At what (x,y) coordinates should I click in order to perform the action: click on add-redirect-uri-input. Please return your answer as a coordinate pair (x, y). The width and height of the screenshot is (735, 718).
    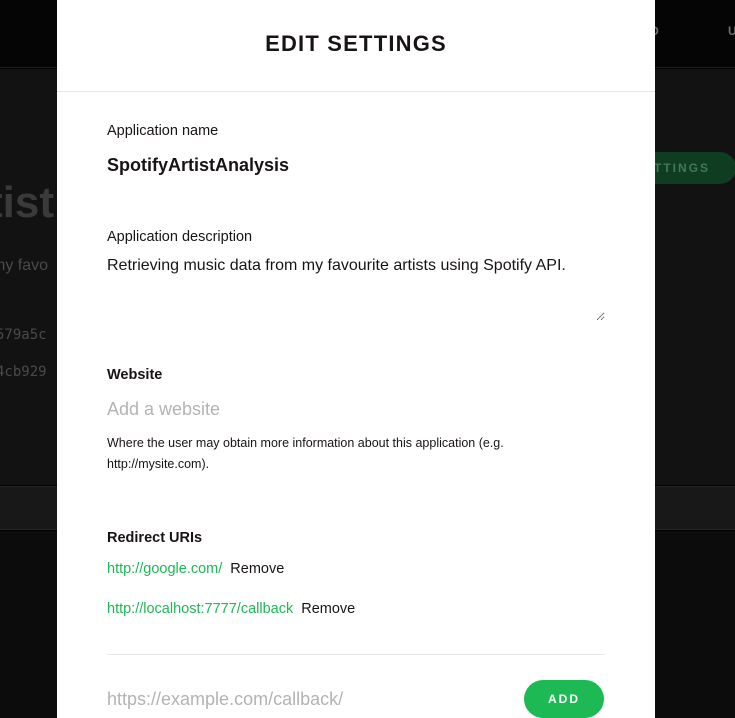
    Looking at the image, I should click on (307, 699).